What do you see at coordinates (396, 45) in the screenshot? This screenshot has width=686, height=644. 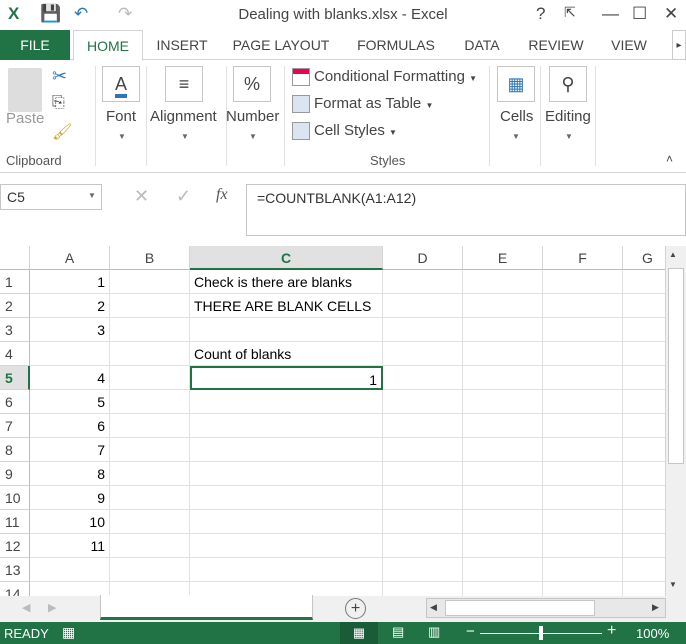 I see `tab-formulas: FORMULAS` at bounding box center [396, 45].